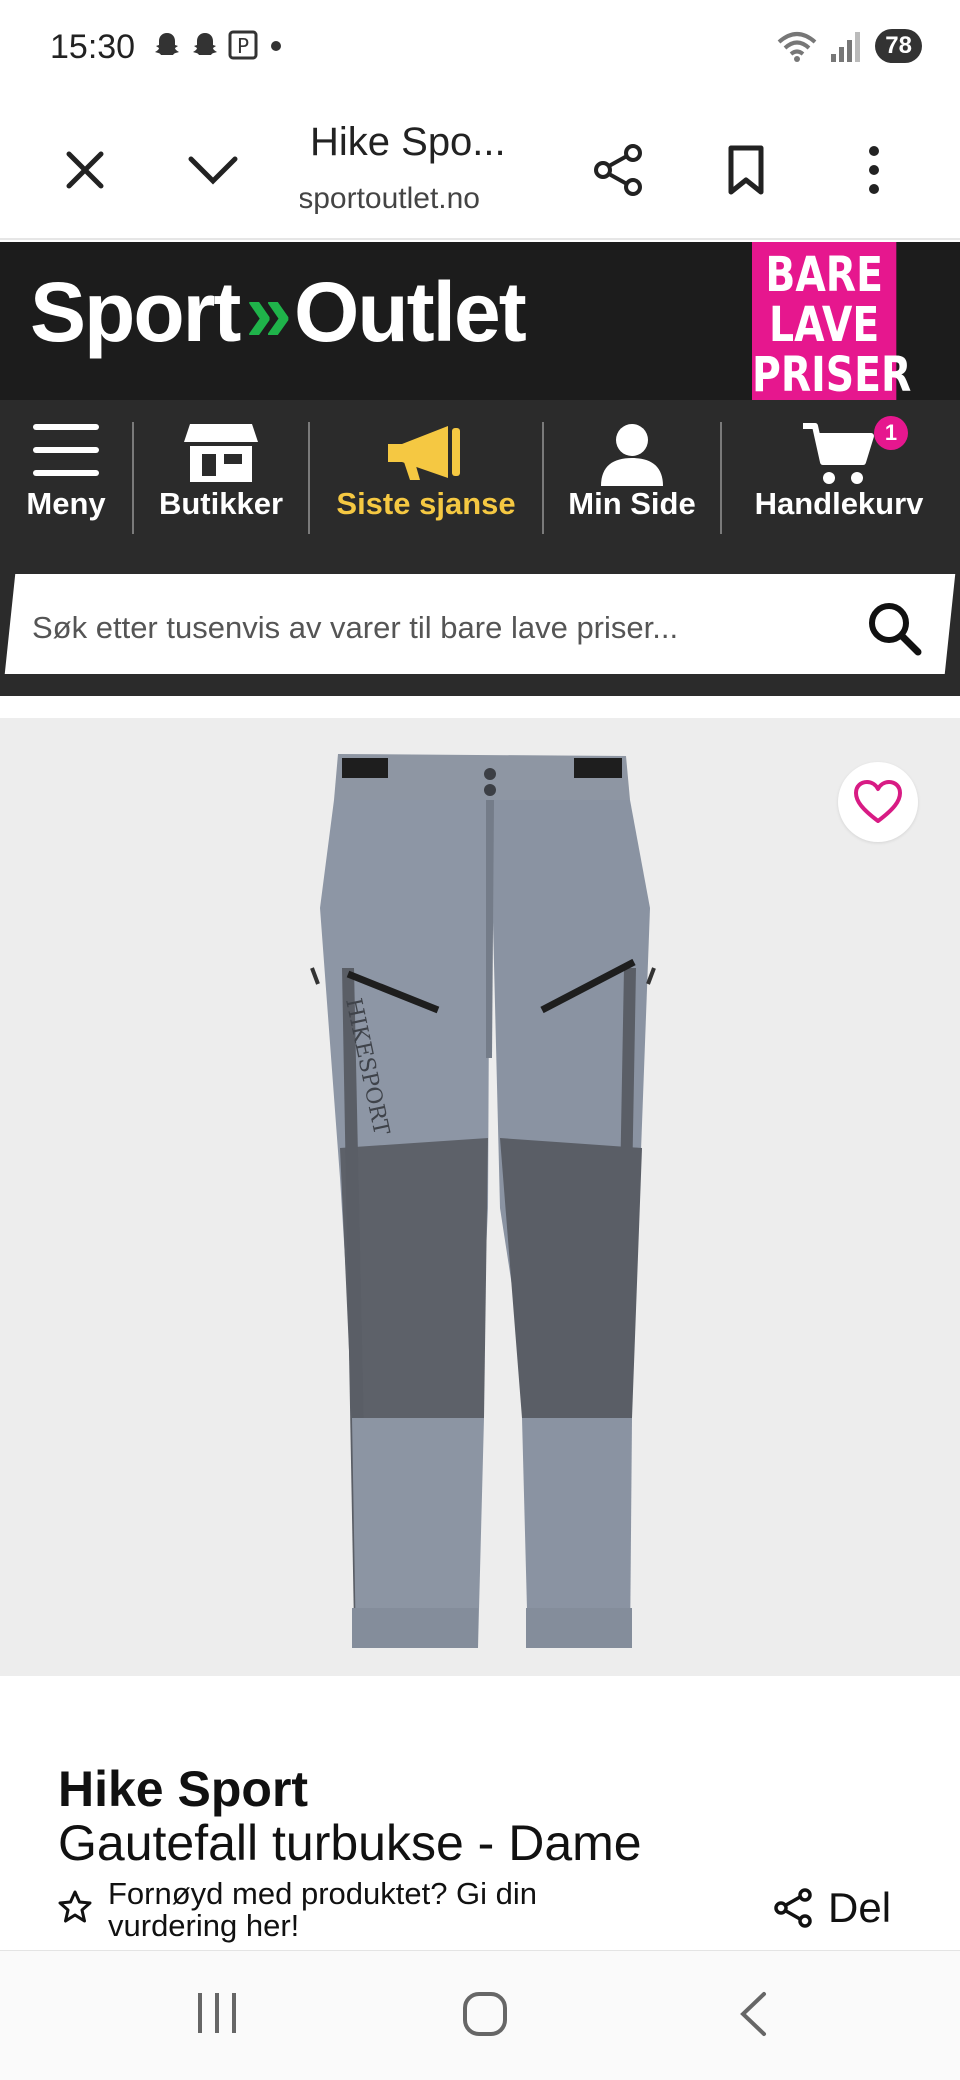 The width and height of the screenshot is (960, 2080). I want to click on parking-icon: P, so click(243, 45).